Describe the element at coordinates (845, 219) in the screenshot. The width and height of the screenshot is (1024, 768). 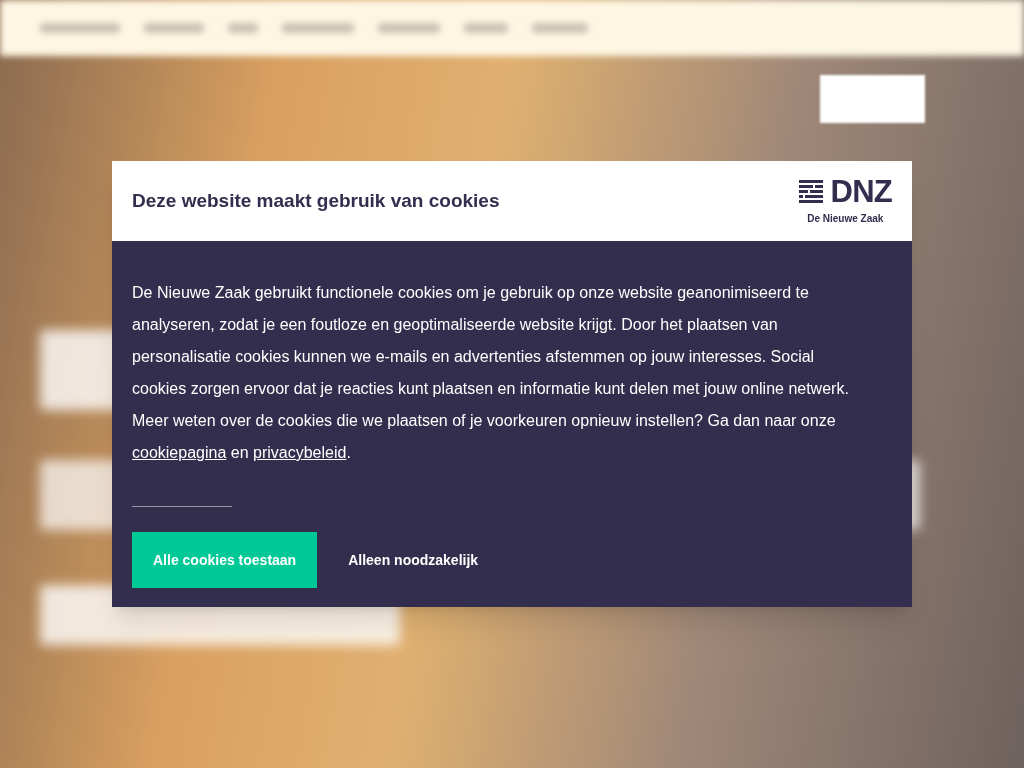
I see `logo-tagline: De Nieuwe Zaak` at that location.